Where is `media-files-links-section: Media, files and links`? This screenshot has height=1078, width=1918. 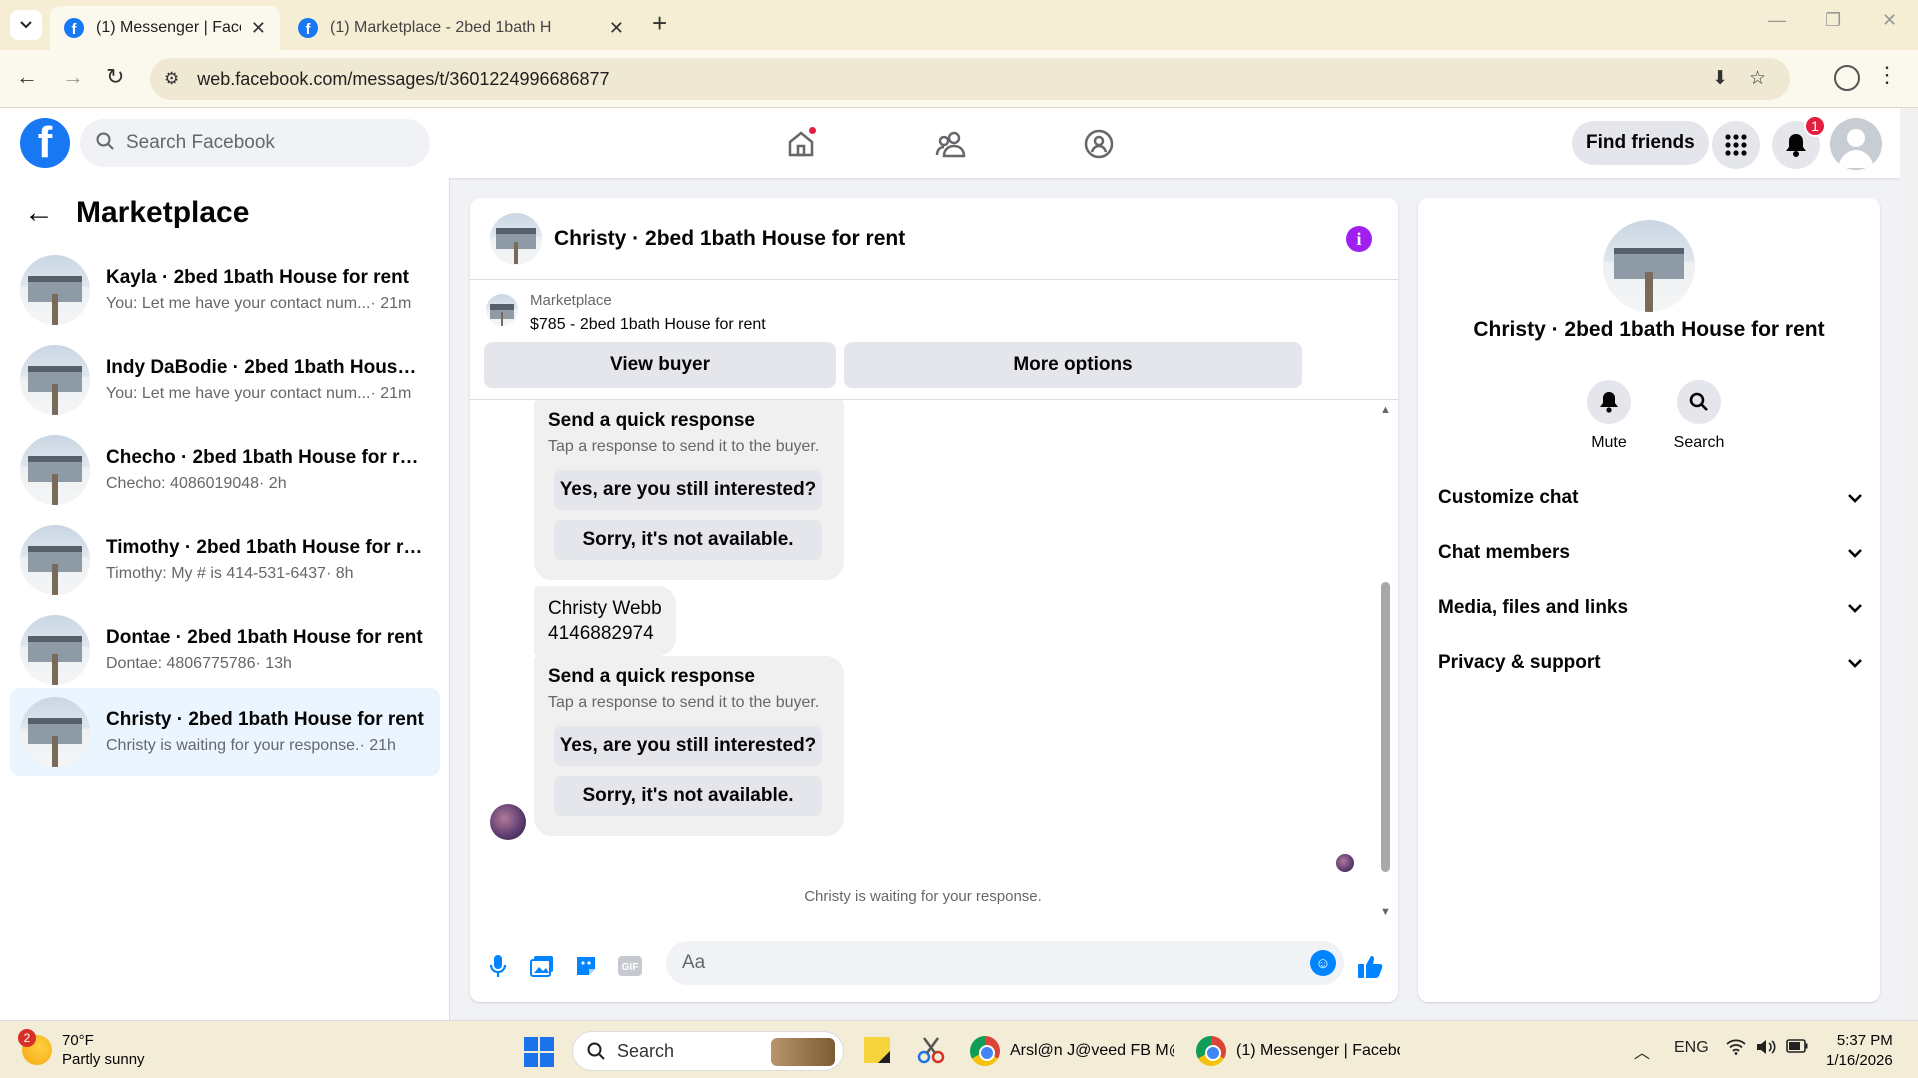 media-files-links-section: Media, files and links is located at coordinates (1650, 608).